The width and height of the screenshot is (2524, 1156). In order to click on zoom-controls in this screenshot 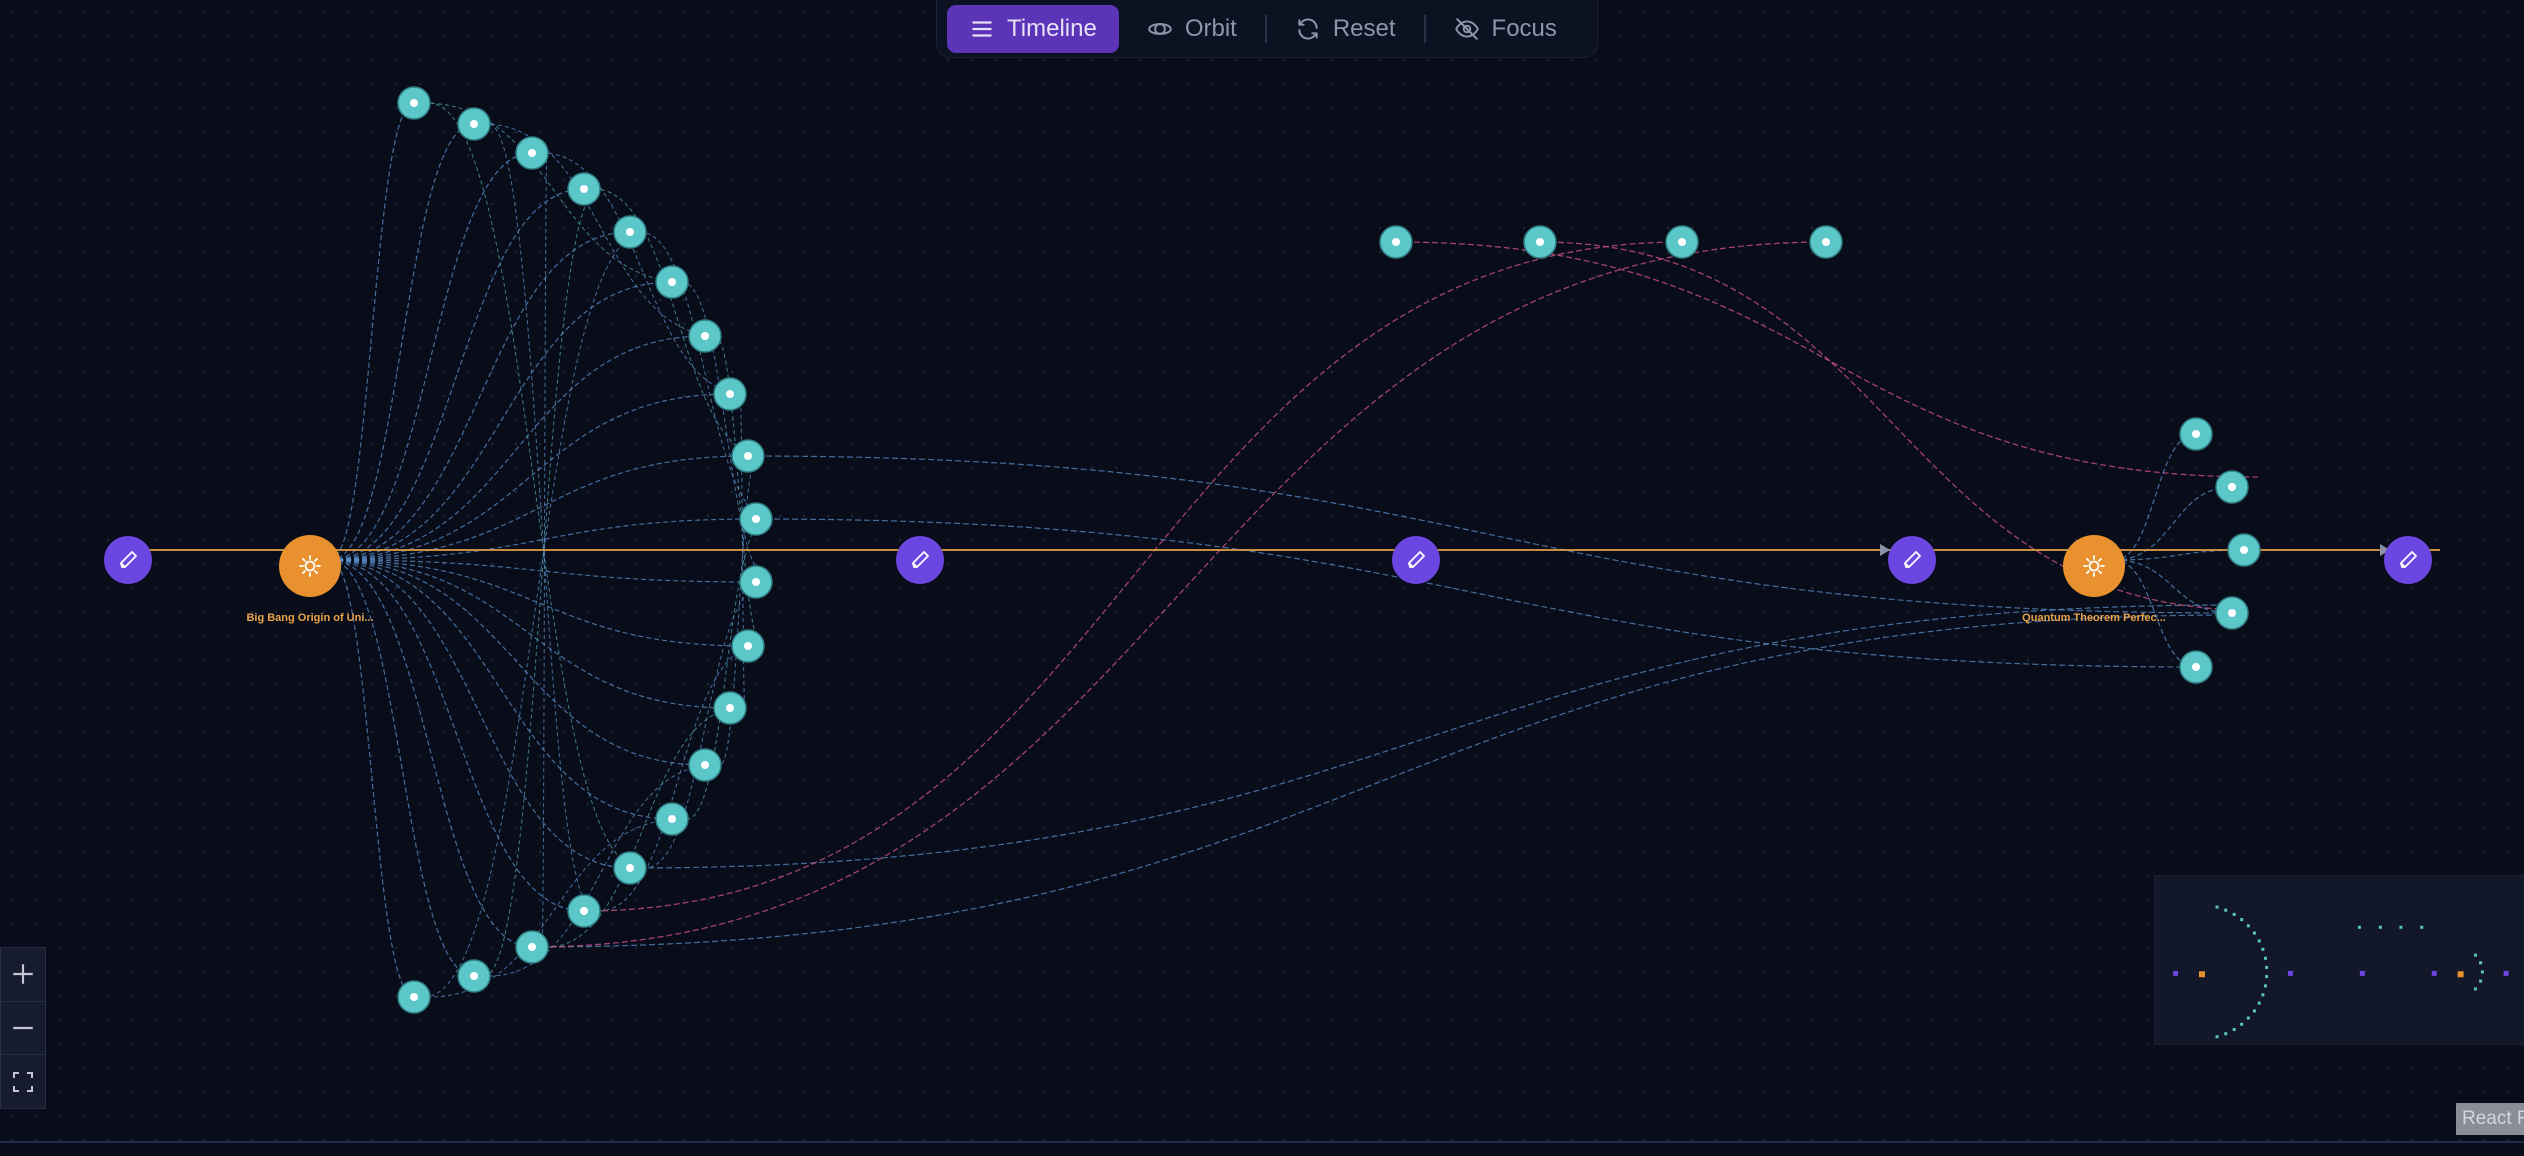, I will do `click(23, 1028)`.